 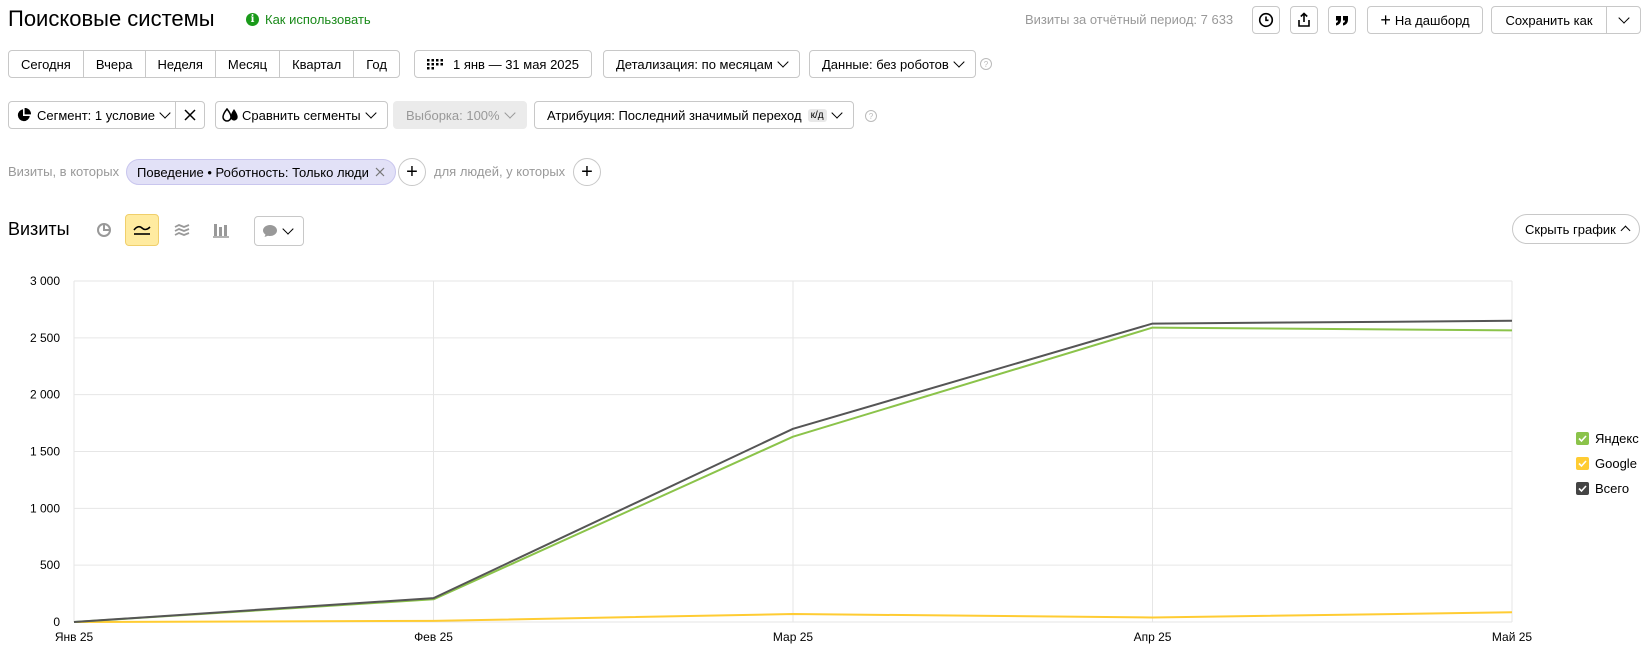 I want to click on x-tick-label: Мар 25, so click(x=793, y=637).